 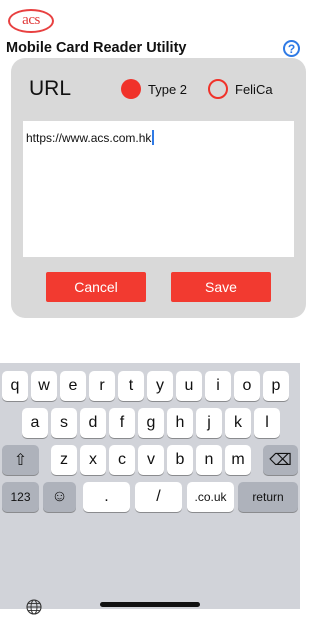 I want to click on key-i: i, so click(x=218, y=386).